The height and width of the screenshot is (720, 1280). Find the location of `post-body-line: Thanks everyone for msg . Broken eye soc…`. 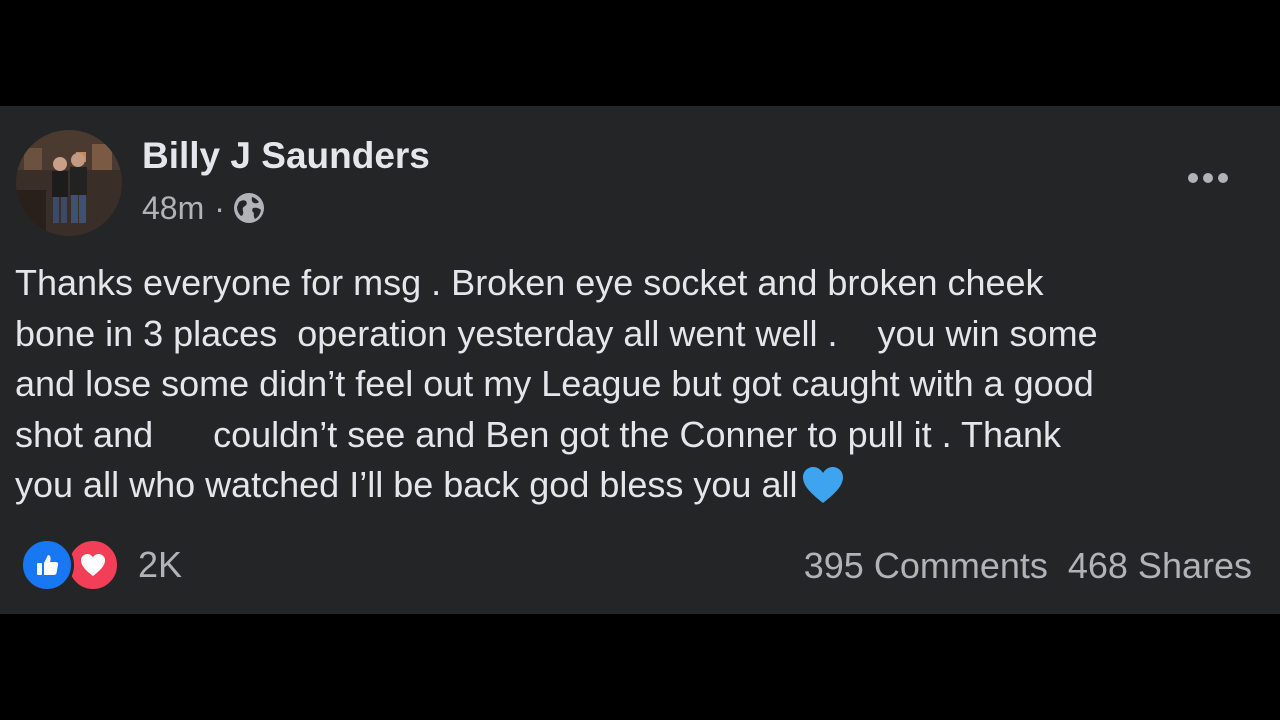

post-body-line: Thanks everyone for msg . Broken eye soc… is located at coordinates (529, 282).